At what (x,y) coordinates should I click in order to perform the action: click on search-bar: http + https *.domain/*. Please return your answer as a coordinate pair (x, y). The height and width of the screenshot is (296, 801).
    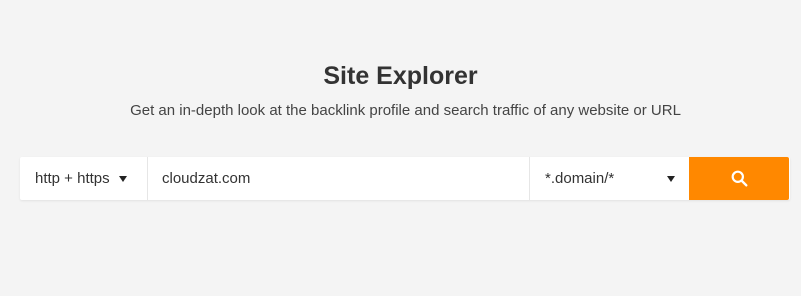
    Looking at the image, I should click on (405, 178).